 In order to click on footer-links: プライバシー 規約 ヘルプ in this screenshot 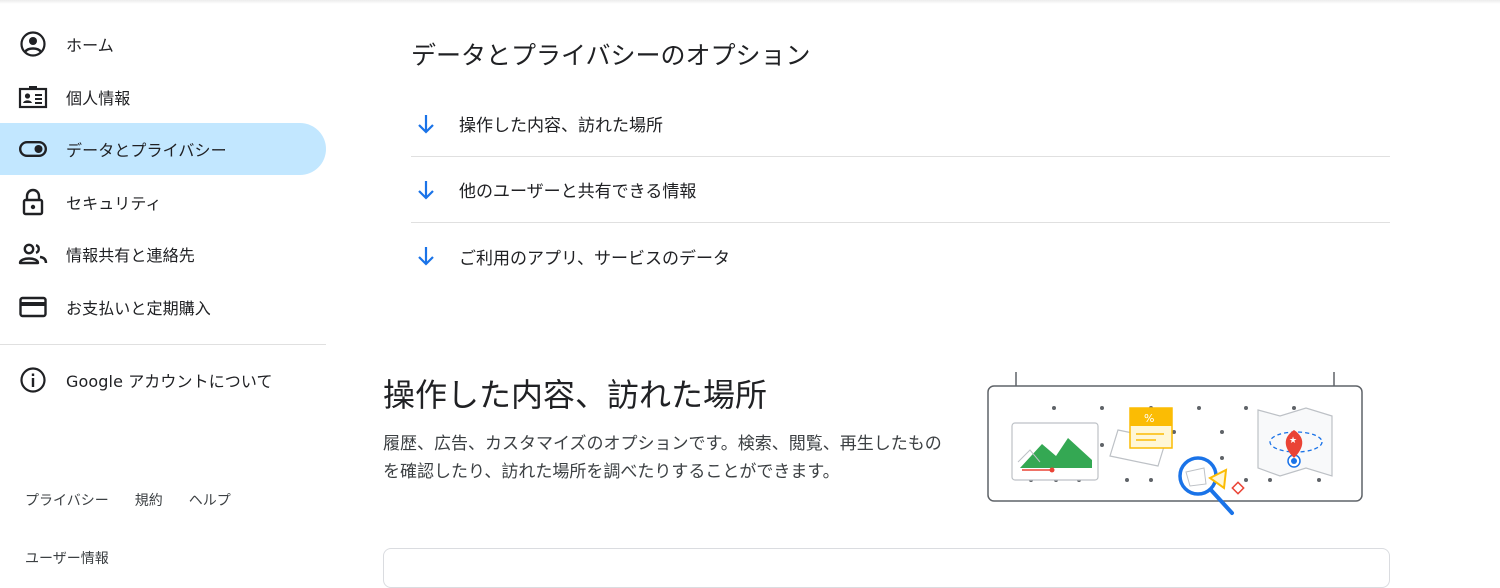, I will do `click(128, 500)`.